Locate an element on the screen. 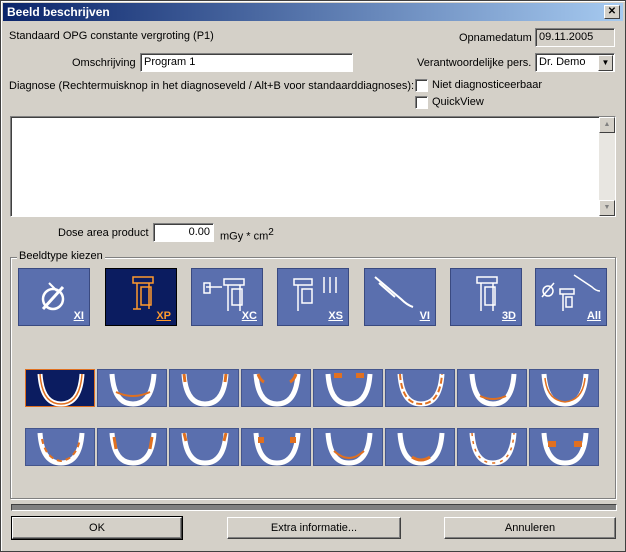  dose-unit-text: mGy * cm is located at coordinates (244, 236).